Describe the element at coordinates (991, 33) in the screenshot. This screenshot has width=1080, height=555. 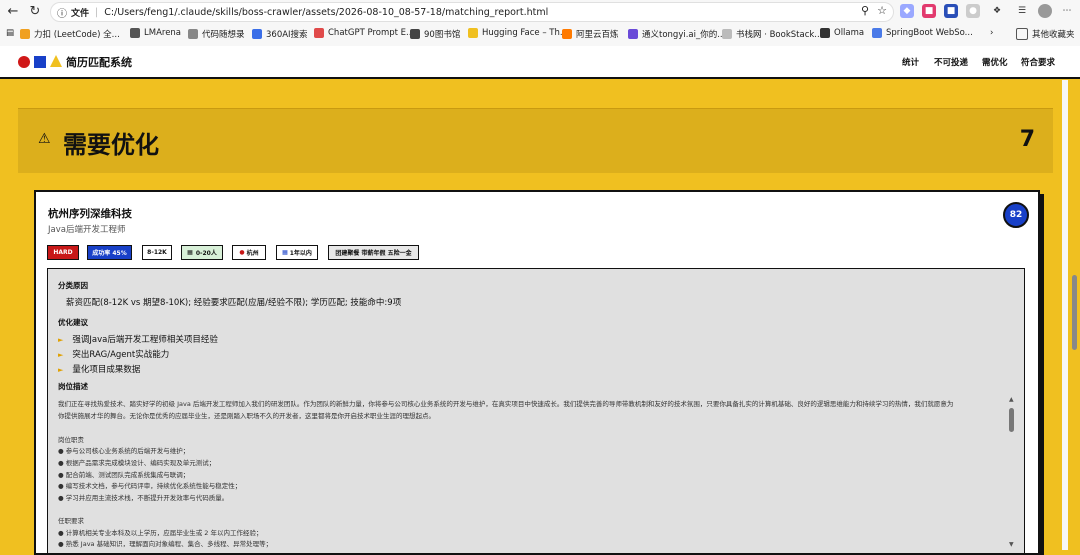
I see `chevron-right-icon: ›` at that location.